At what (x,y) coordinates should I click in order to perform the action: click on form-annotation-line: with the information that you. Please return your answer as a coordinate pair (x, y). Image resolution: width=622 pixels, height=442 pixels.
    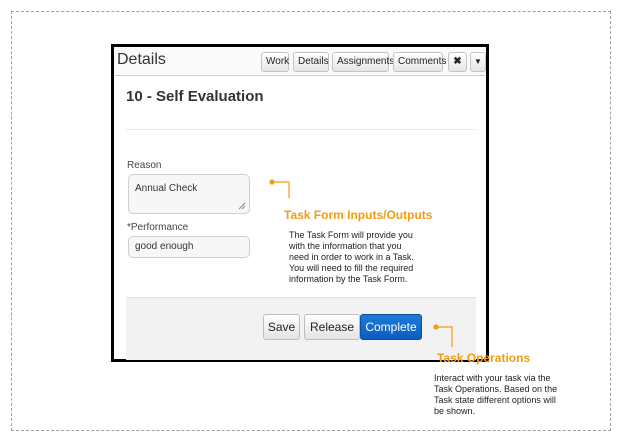
    Looking at the image, I should click on (345, 246).